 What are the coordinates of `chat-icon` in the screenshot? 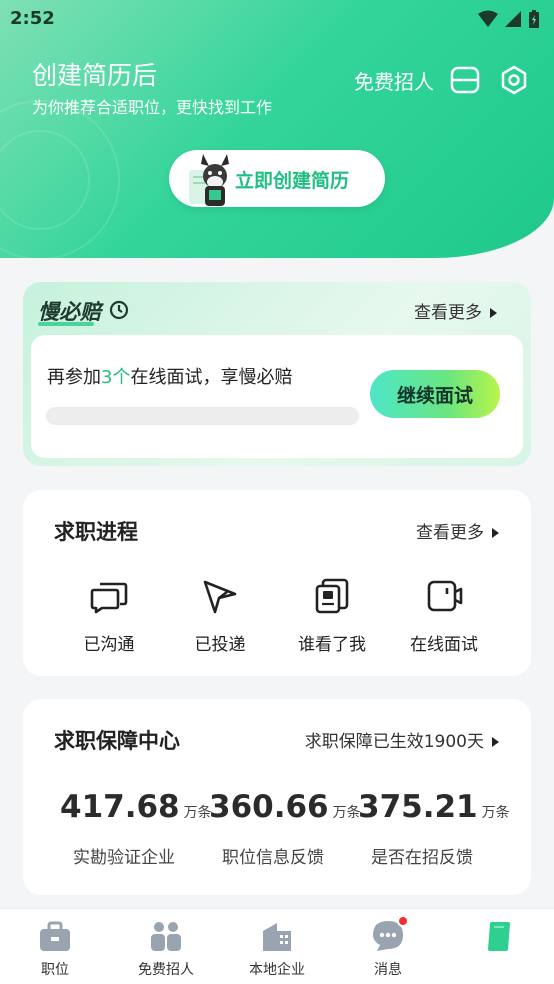 It's located at (109, 598).